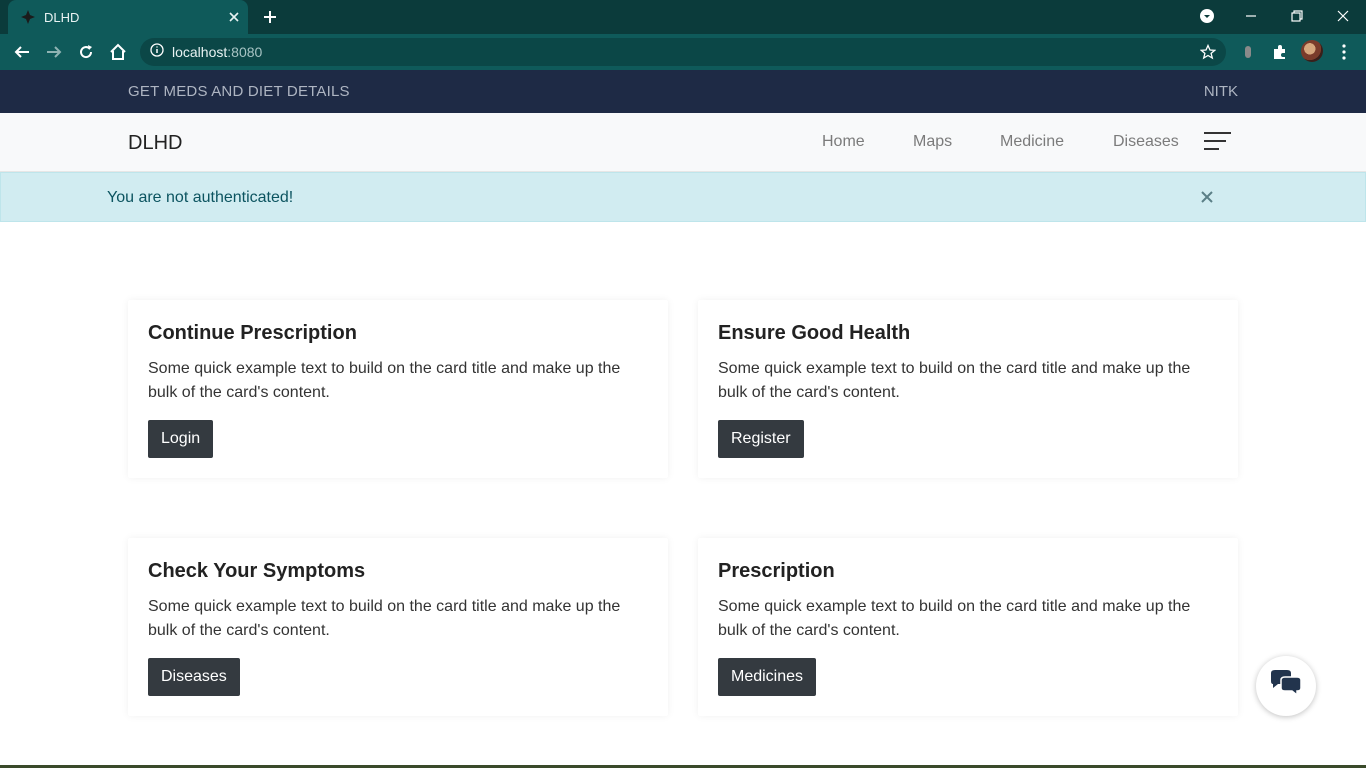 The width and height of the screenshot is (1366, 768). Describe the element at coordinates (234, 17) in the screenshot. I see `tab-close-icon` at that location.